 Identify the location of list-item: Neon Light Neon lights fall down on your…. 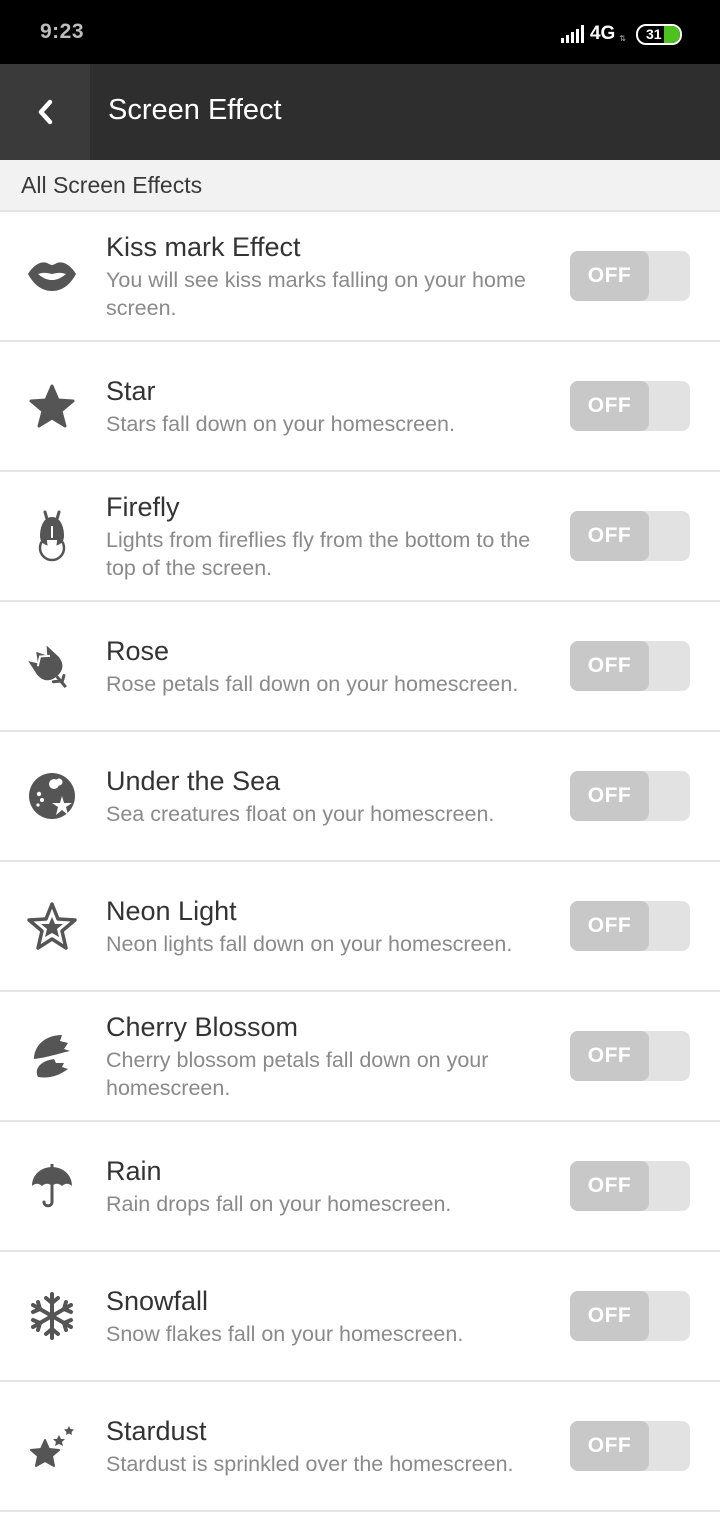
(360, 927).